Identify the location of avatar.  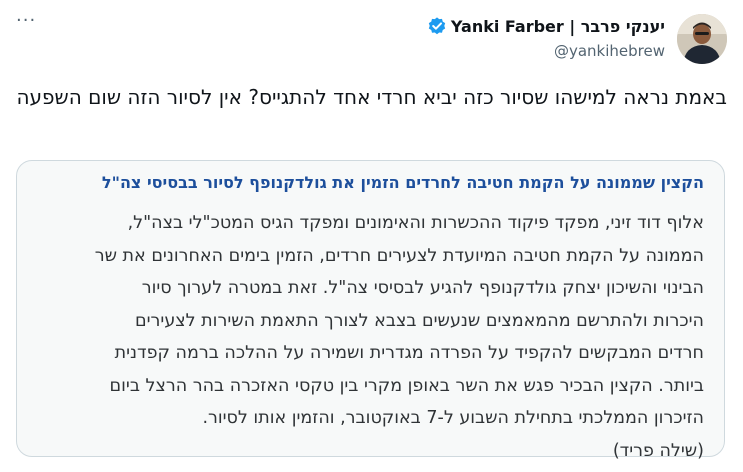
(702, 39).